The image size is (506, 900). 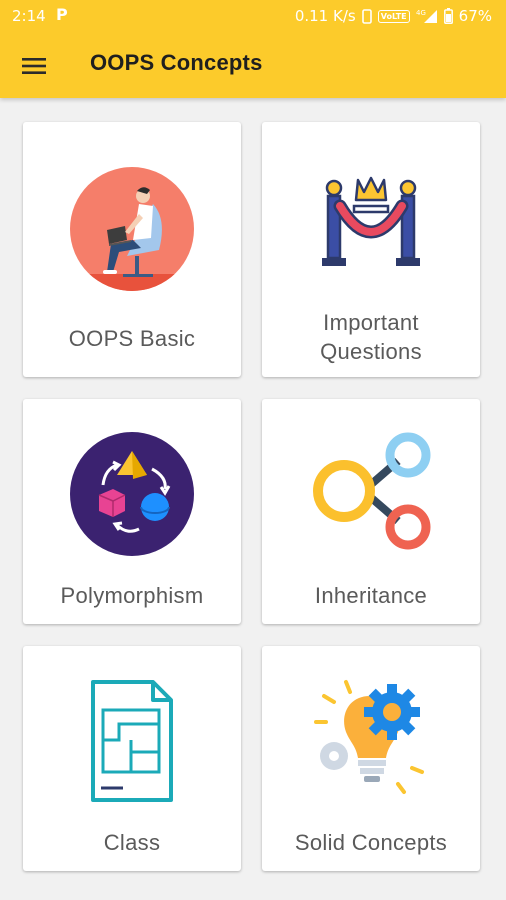 I want to click on lightbulb-gears-icon, so click(x=369, y=737).